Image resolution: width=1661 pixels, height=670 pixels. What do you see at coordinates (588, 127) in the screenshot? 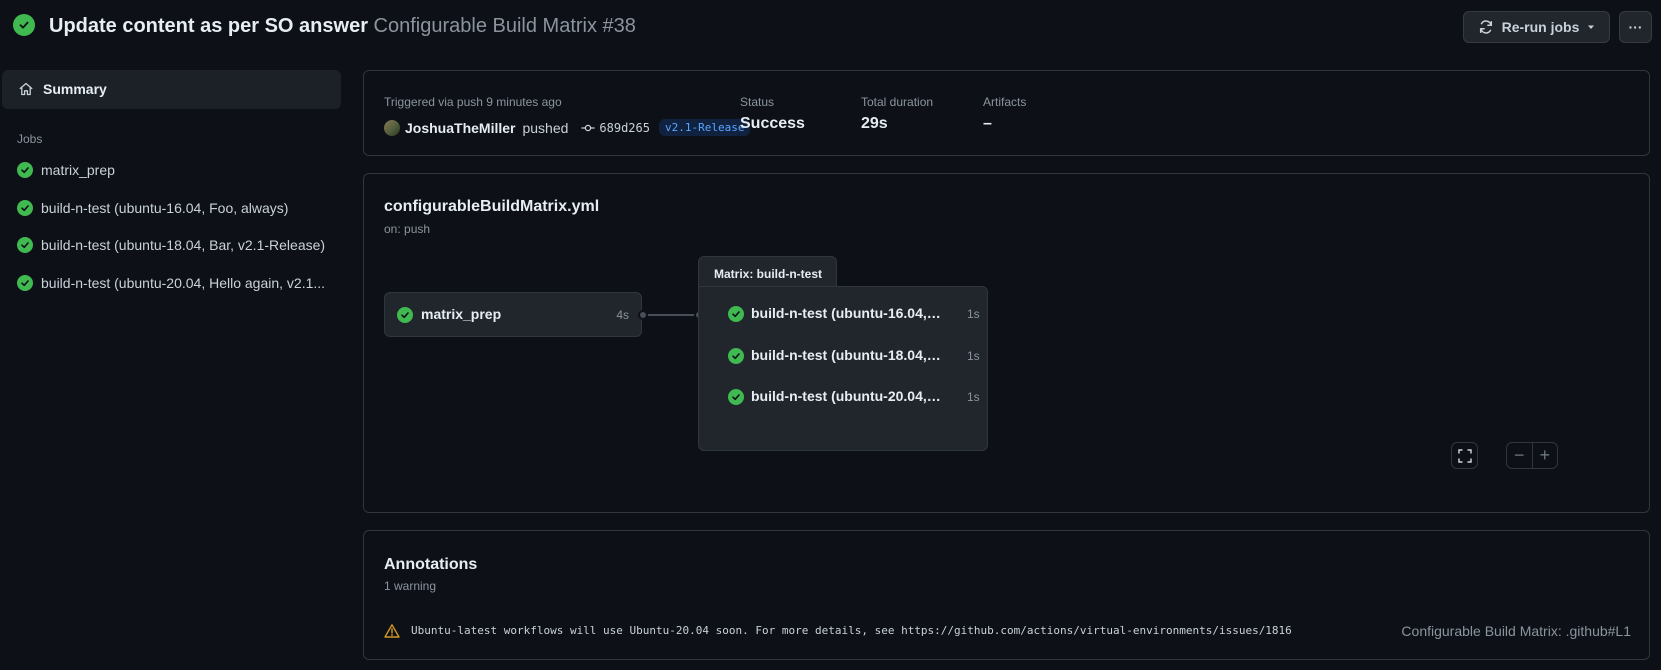
I see `git-commit-icon` at bounding box center [588, 127].